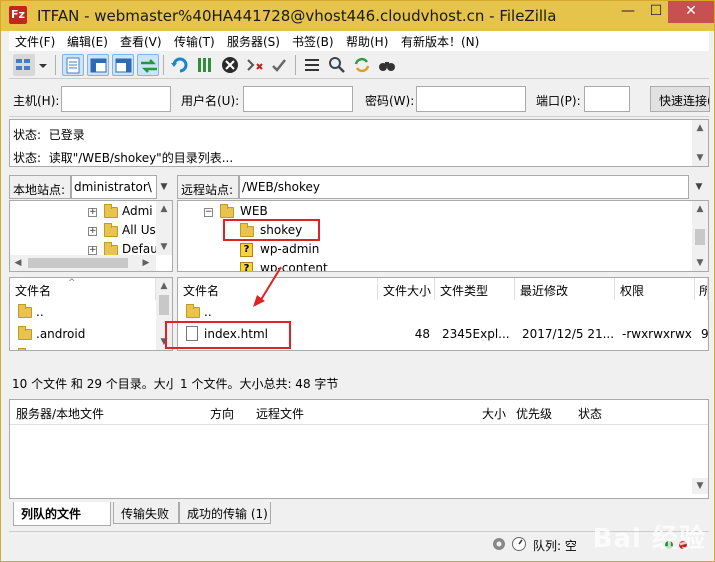  I want to click on local-site-bar: 本地站点: dministrator\ ▼, so click(91, 187).